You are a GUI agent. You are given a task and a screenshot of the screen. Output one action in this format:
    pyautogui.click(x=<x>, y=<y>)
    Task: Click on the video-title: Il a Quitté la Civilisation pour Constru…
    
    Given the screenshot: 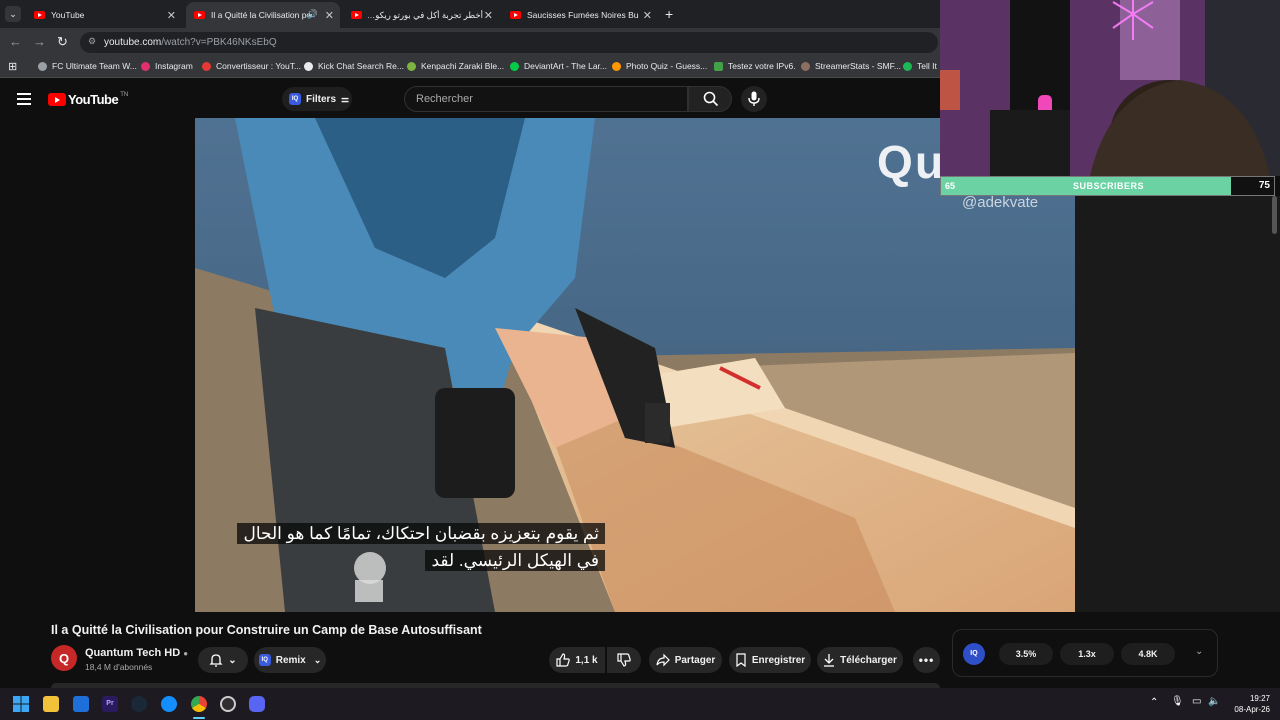 What is the action you would take?
    pyautogui.click(x=266, y=630)
    